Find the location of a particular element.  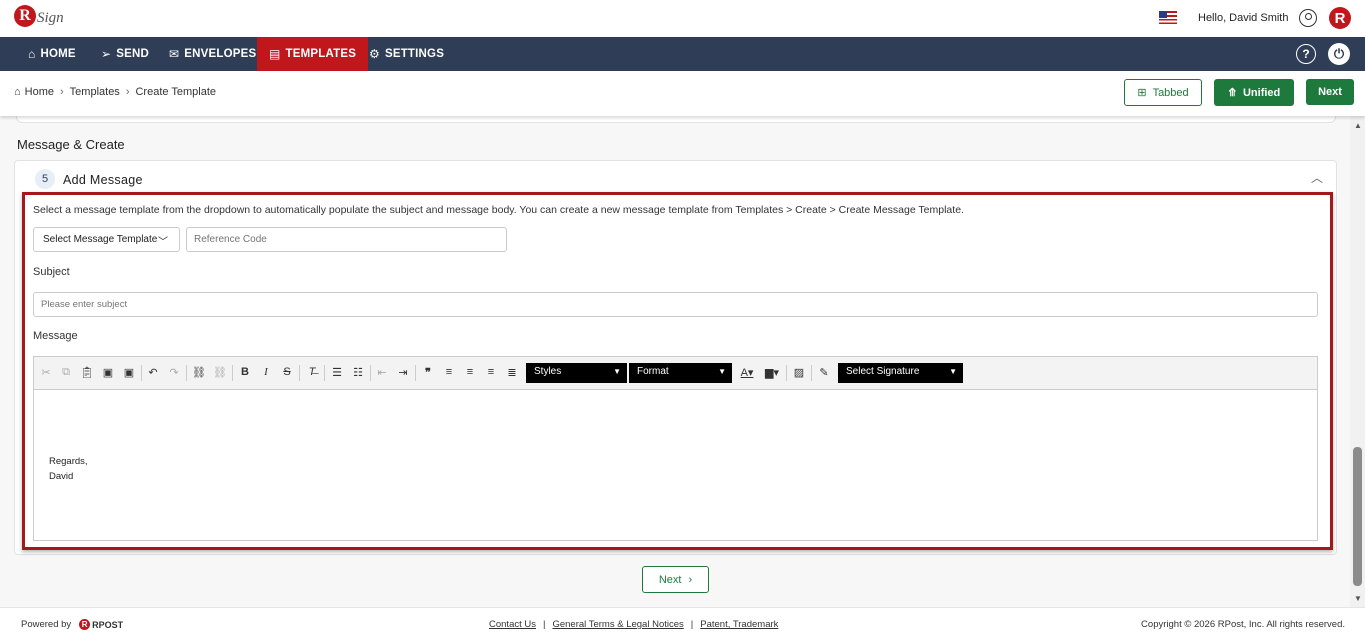

send-icon: ➢ is located at coordinates (106, 54).